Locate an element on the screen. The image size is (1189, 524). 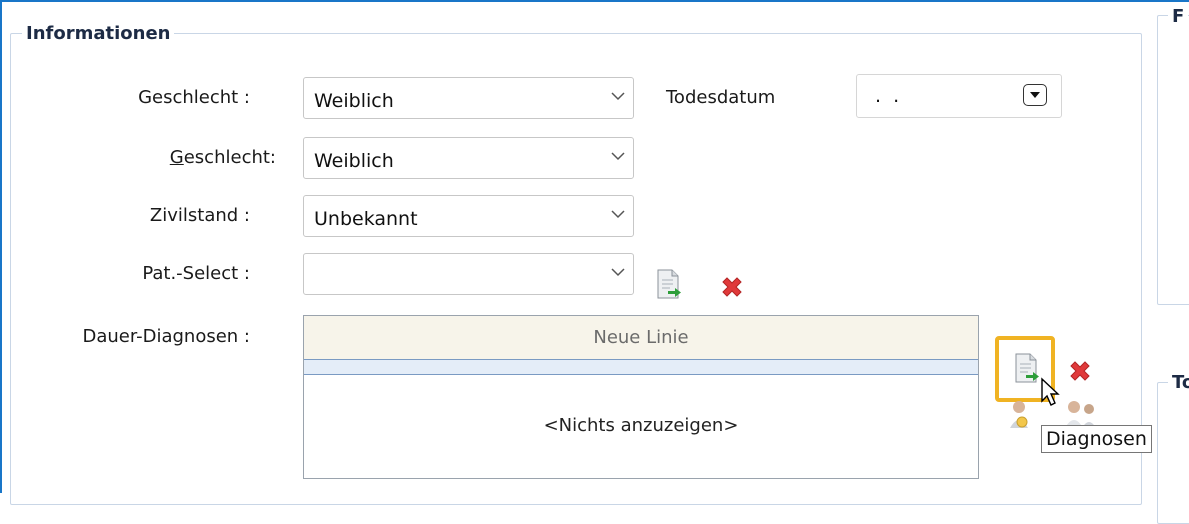
dauer-diagnosen-label: Dauer-Diagnosen : is located at coordinates (166, 336).